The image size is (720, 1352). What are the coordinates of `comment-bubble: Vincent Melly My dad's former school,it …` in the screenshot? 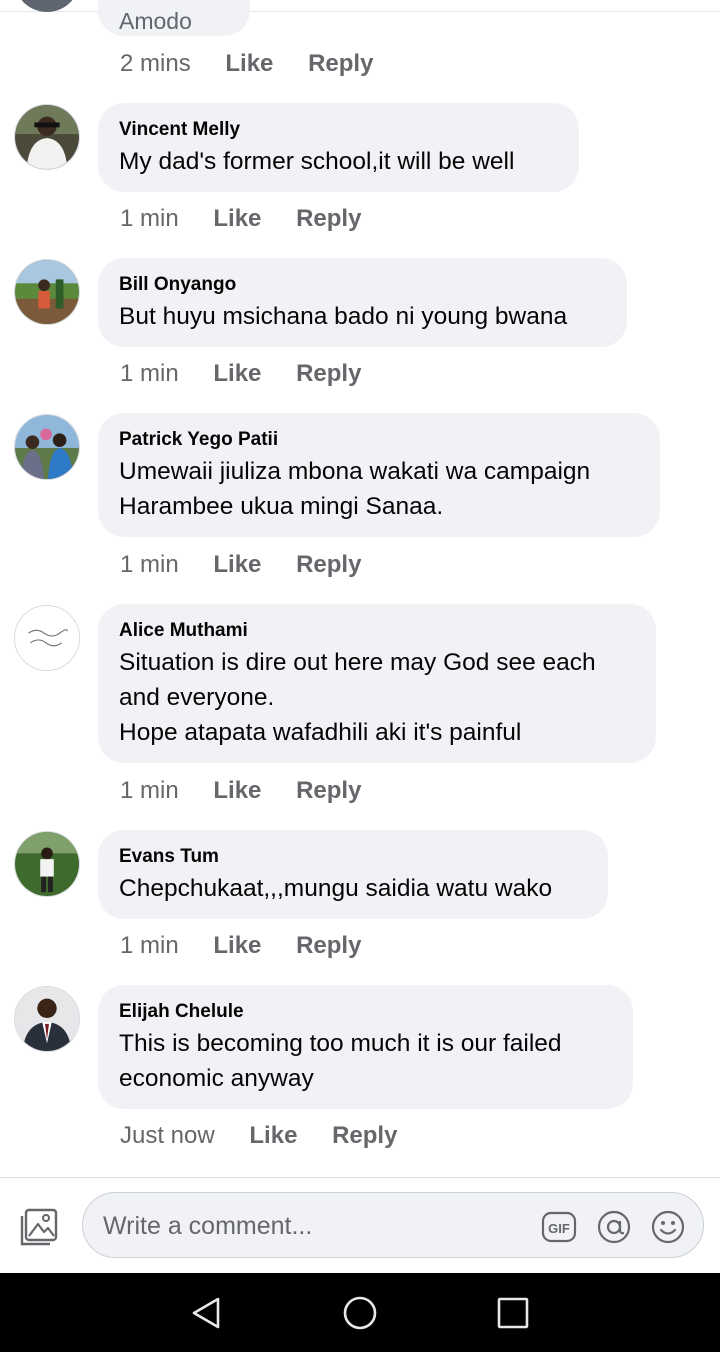 It's located at (338, 147).